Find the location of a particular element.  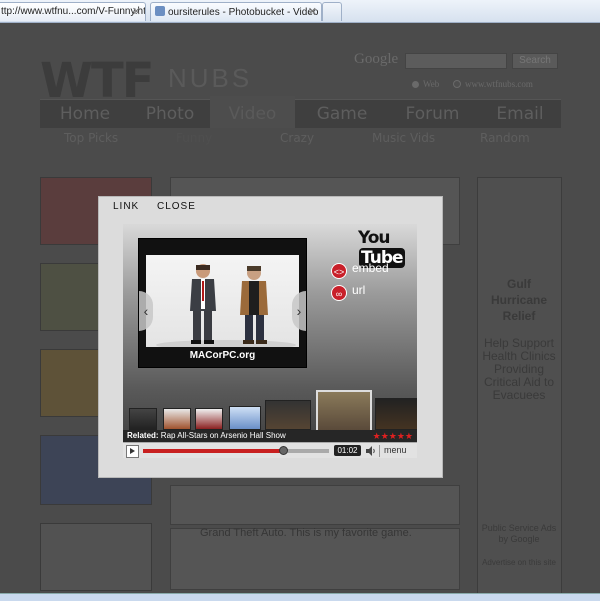

nav-home: Home is located at coordinates (85, 114).